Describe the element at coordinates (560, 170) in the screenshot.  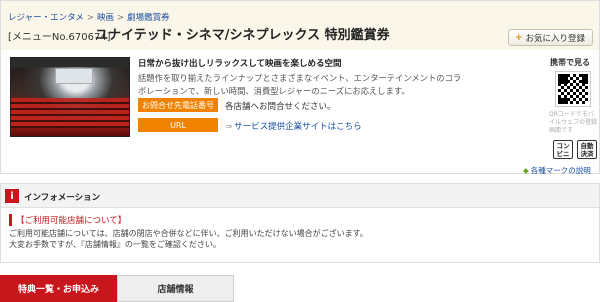
I see `mark-explanation-text: 各種マークの説明` at that location.